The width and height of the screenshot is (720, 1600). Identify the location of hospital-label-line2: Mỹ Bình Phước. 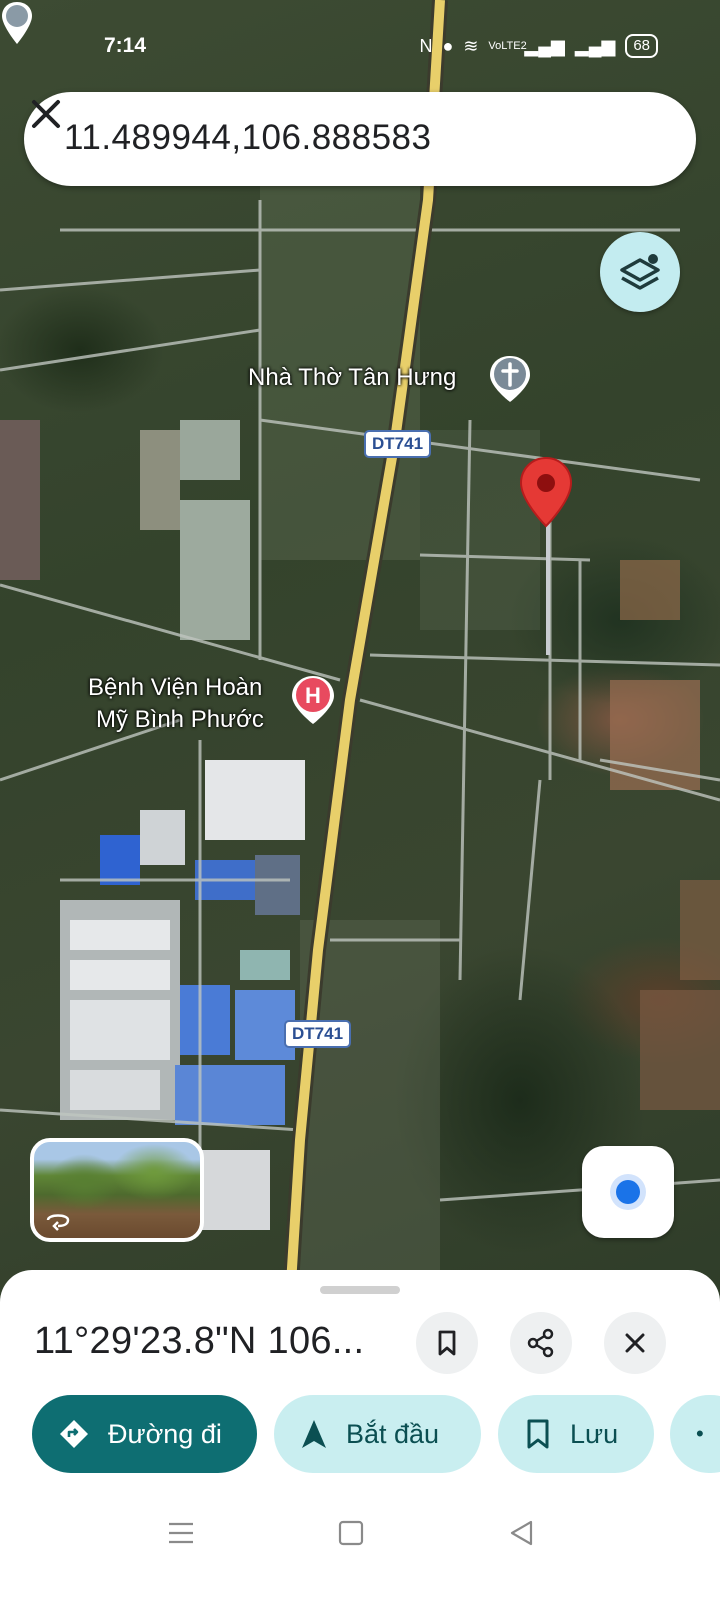
(180, 720).